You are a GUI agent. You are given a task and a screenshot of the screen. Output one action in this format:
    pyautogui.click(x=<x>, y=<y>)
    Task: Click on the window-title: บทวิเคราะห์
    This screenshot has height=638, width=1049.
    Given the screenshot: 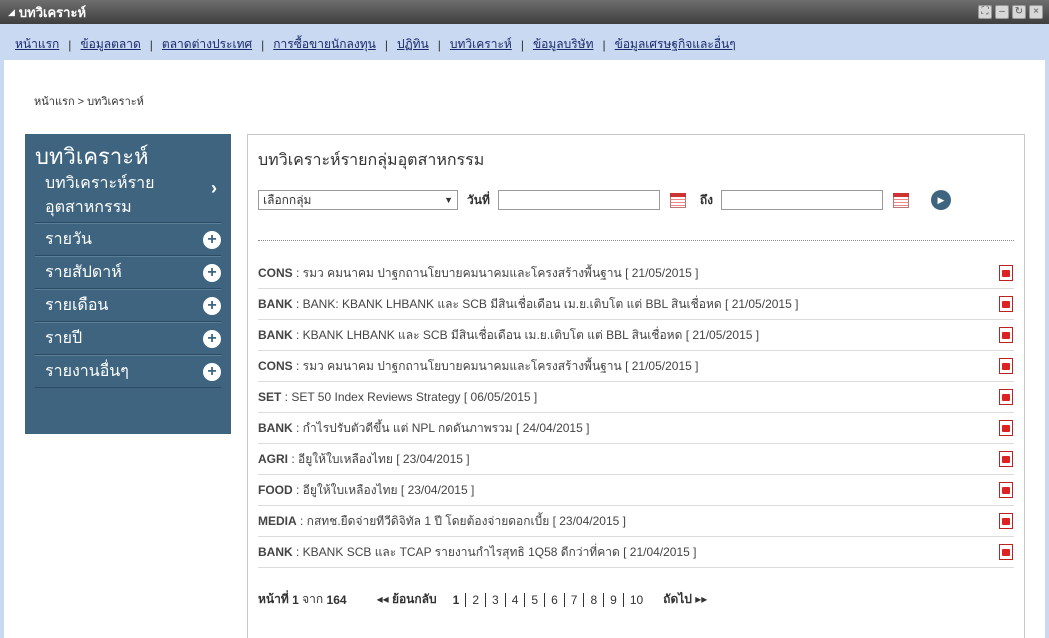 What is the action you would take?
    pyautogui.click(x=52, y=12)
    